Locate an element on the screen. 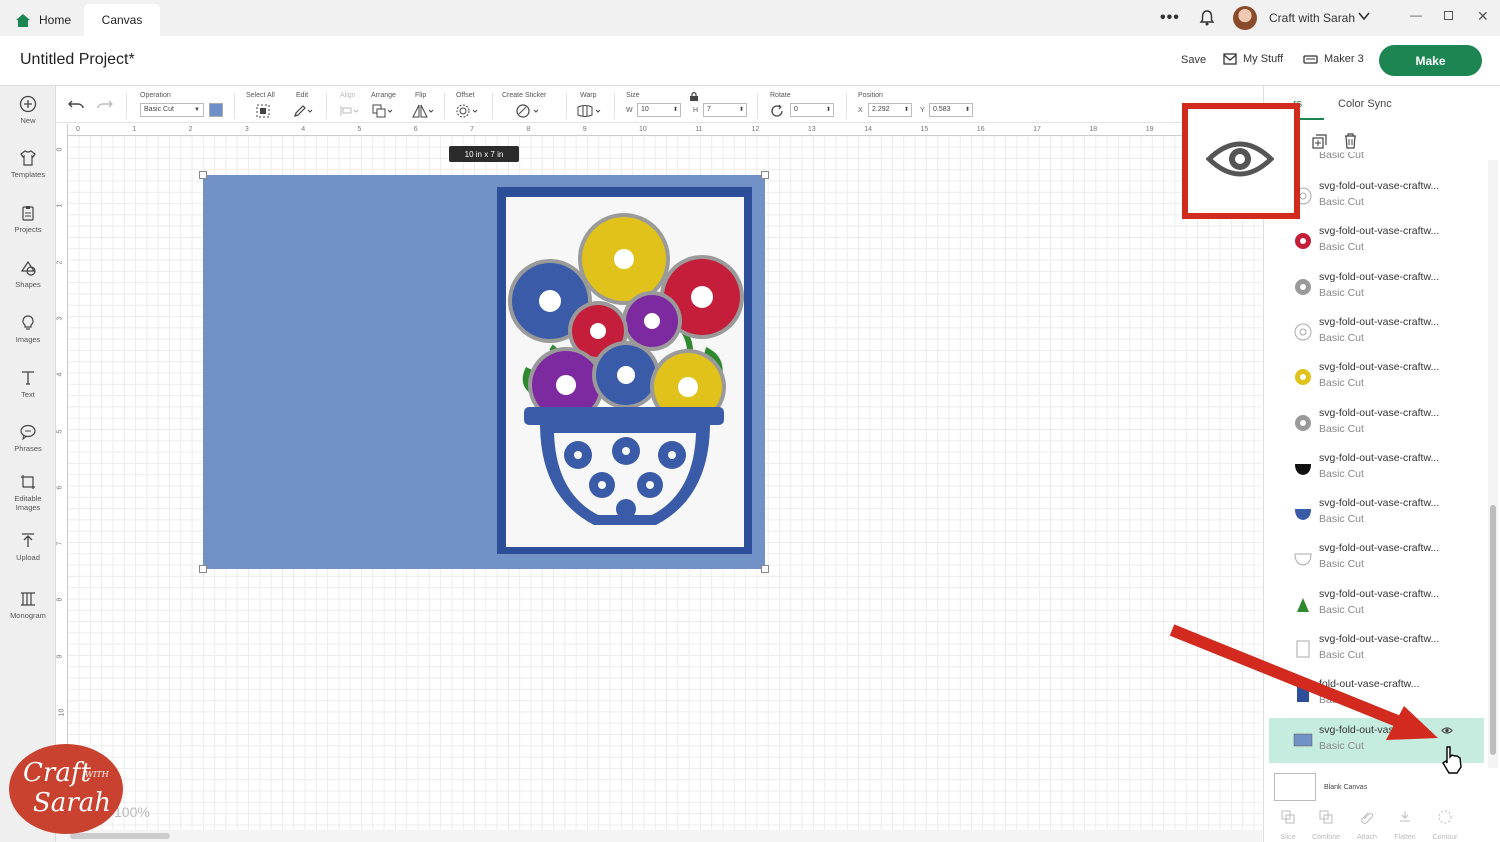 The height and width of the screenshot is (842, 1500). maximize-button is located at coordinates (1448, 15).